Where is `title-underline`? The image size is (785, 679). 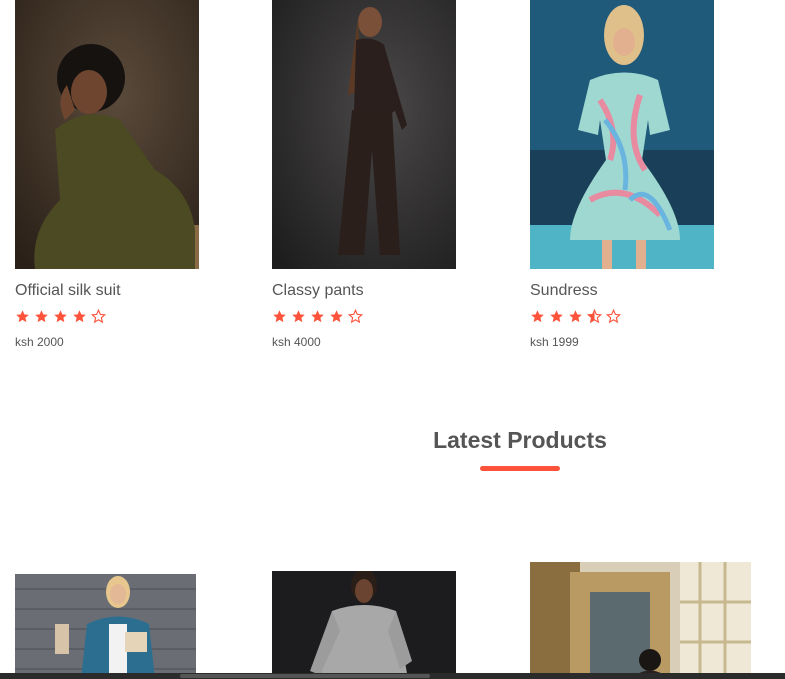
title-underline is located at coordinates (520, 468).